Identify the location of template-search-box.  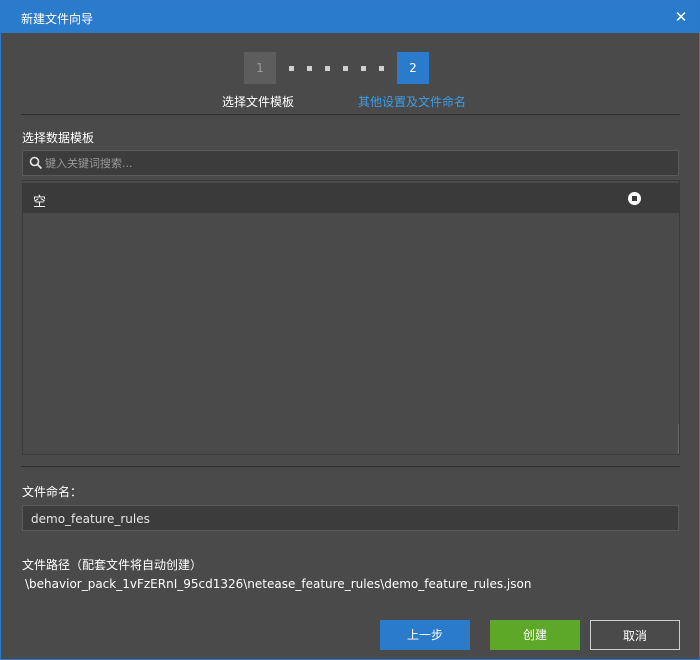
(350, 163).